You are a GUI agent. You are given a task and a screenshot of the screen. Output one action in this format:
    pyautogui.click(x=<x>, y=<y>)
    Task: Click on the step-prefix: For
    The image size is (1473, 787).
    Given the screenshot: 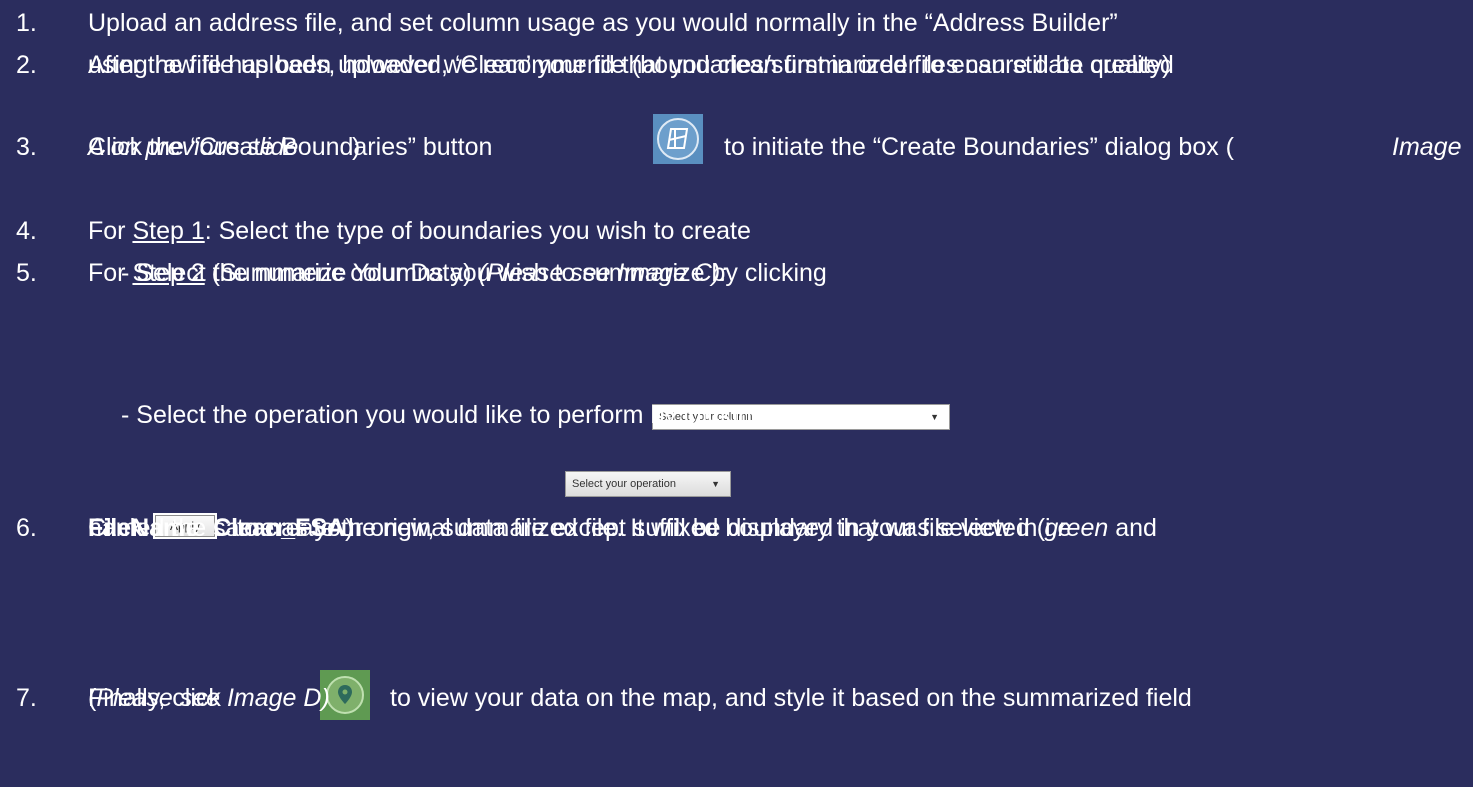 What is the action you would take?
    pyautogui.click(x=110, y=231)
    